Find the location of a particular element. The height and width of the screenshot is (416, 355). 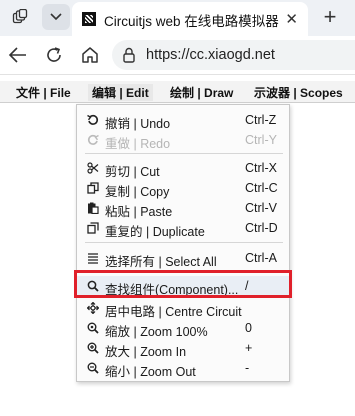

menu-item-cut: 剪切 | Cut Ctrl-X is located at coordinates (183, 168).